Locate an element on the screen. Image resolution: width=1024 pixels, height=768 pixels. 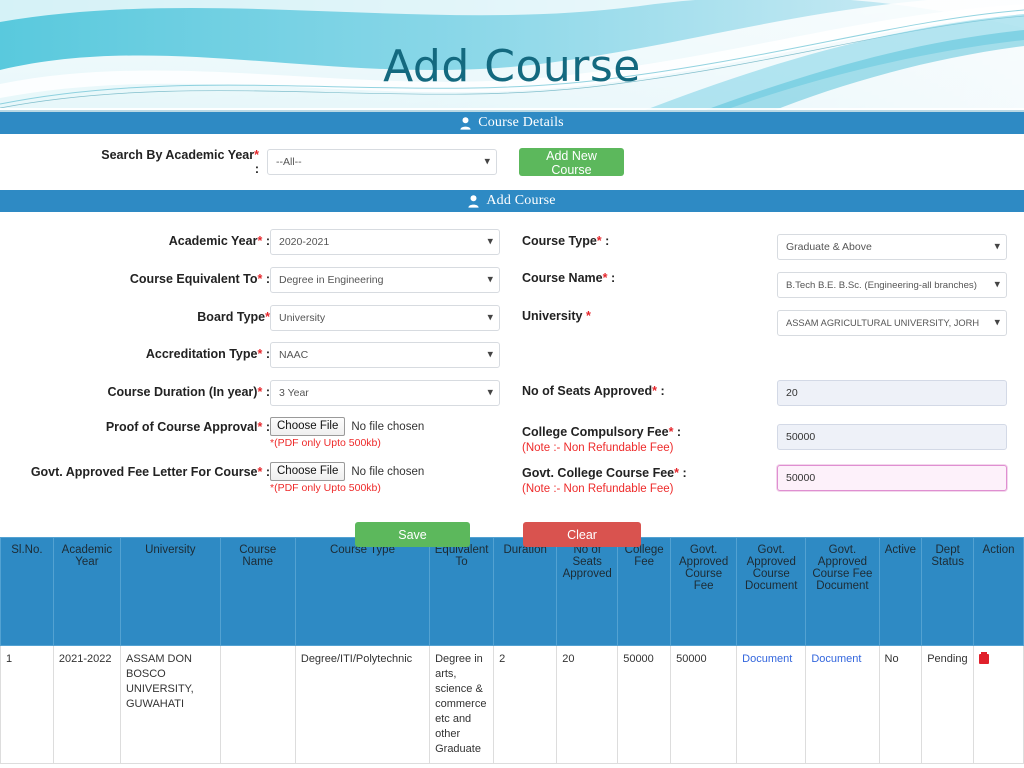
th-course-type: Course Type is located at coordinates (362, 591).